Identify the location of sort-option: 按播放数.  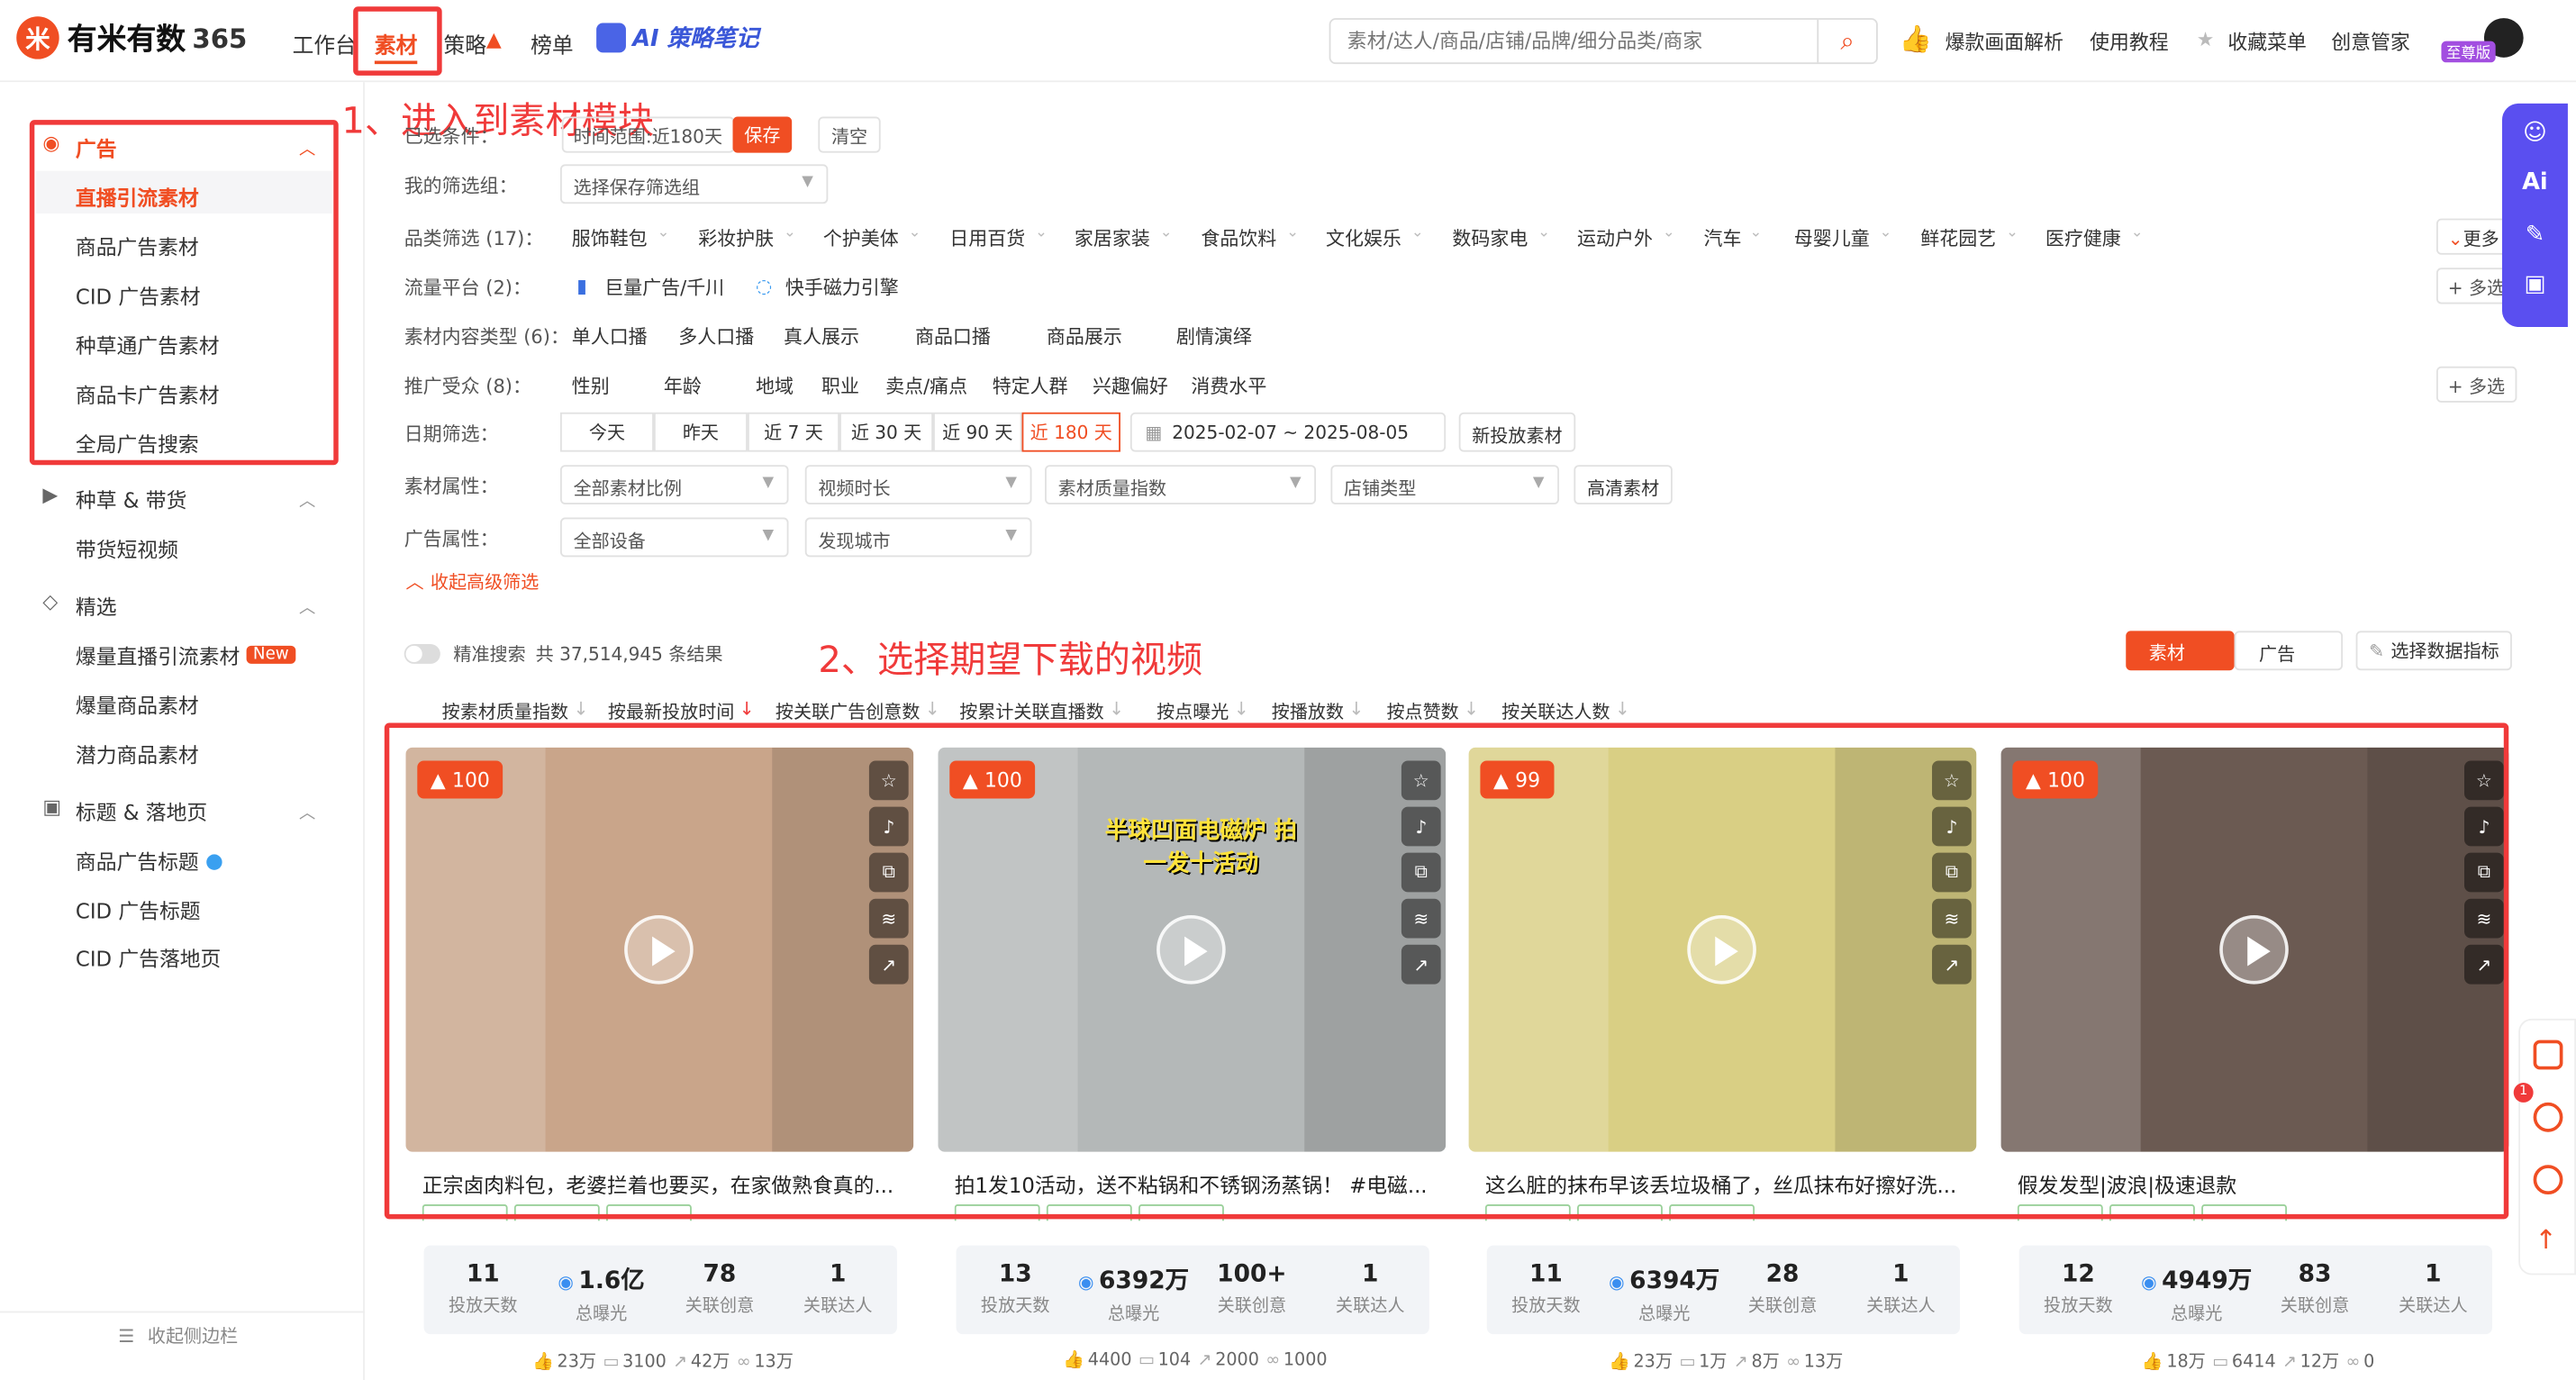
(1308, 711).